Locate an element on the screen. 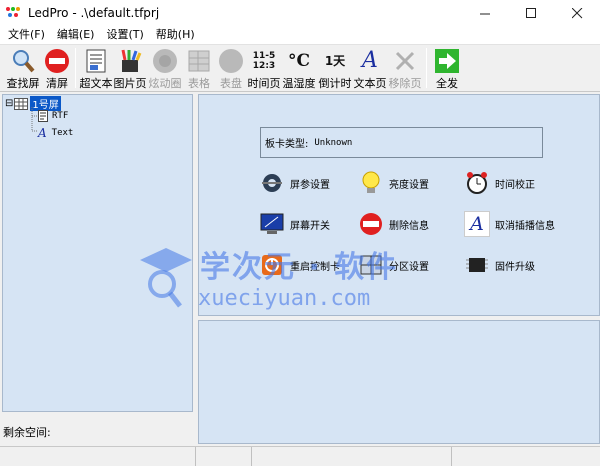 The width and height of the screenshot is (600, 466). animation-button: 炫动圈 is located at coordinates (165, 68).